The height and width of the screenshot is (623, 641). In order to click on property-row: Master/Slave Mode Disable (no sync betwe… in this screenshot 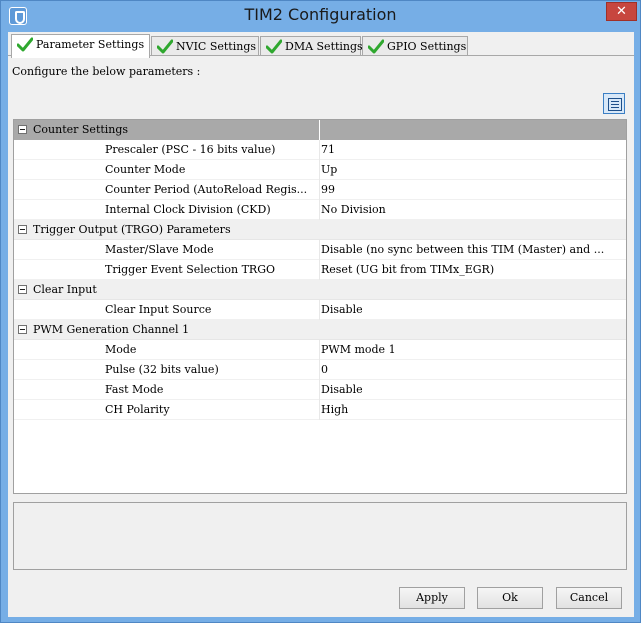, I will do `click(320, 250)`.